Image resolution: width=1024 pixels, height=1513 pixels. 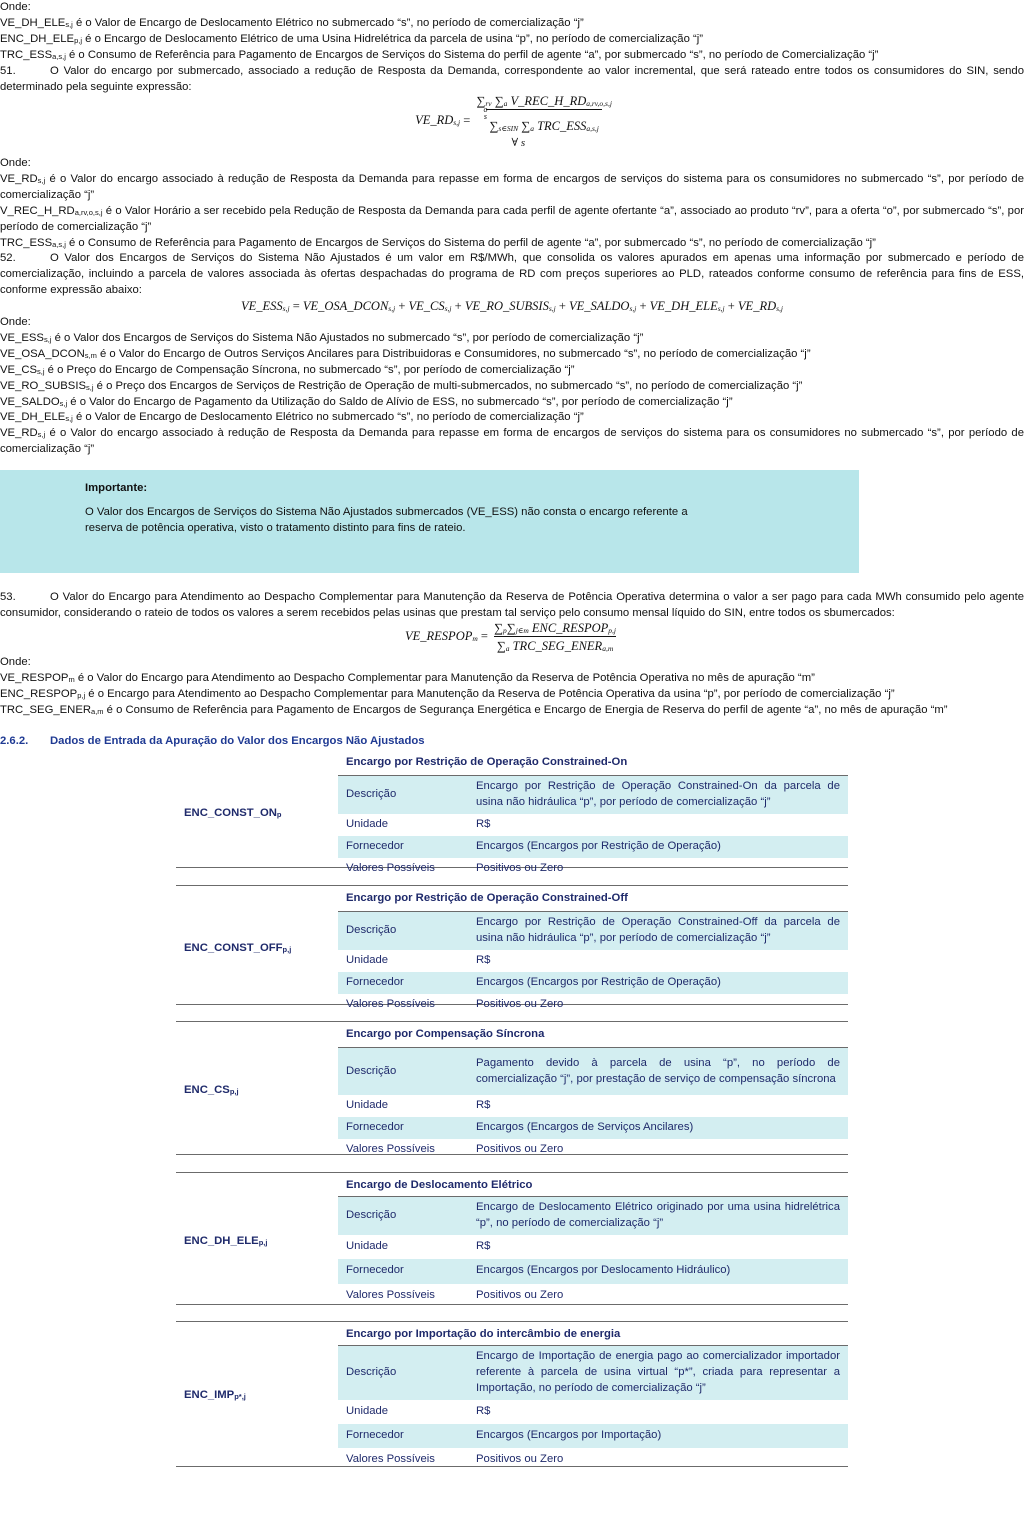 What do you see at coordinates (36, 417) in the screenshot?
I see `symbol: VE_DH_ELEs,j` at bounding box center [36, 417].